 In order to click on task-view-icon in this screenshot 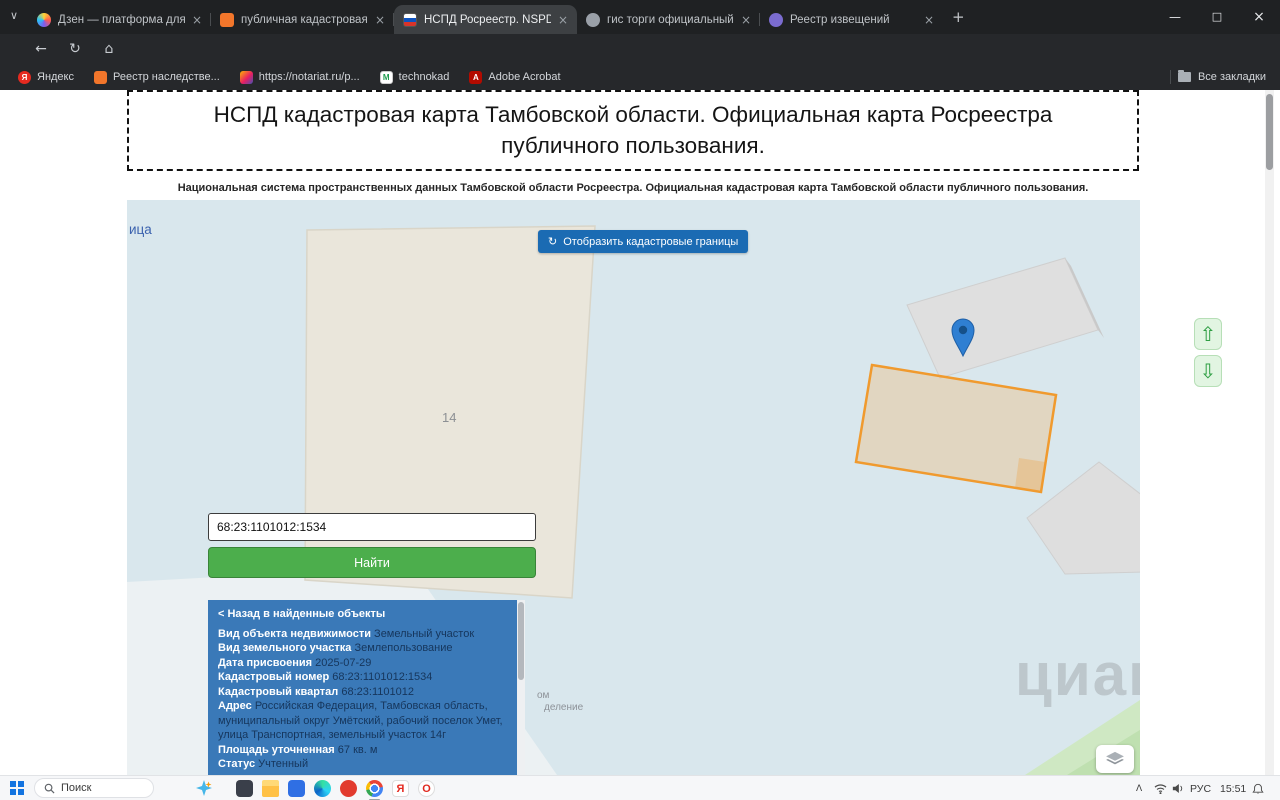, I will do `click(244, 788)`.